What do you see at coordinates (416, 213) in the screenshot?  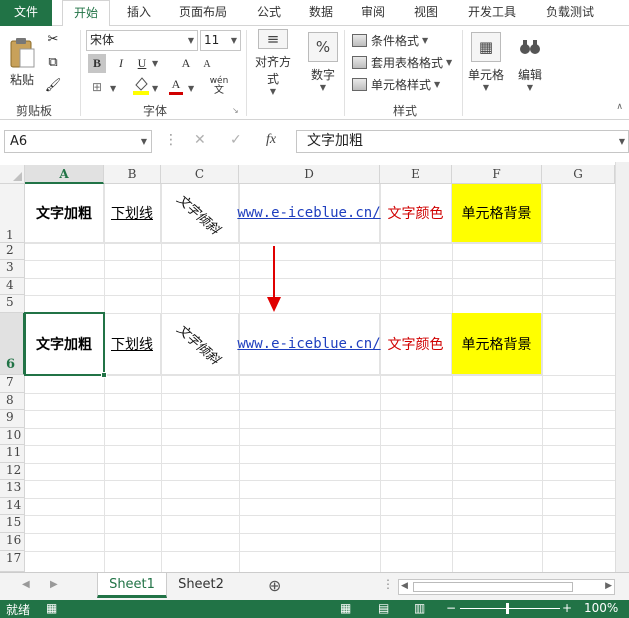 I see `cell-e1: 文字颜色` at bounding box center [416, 213].